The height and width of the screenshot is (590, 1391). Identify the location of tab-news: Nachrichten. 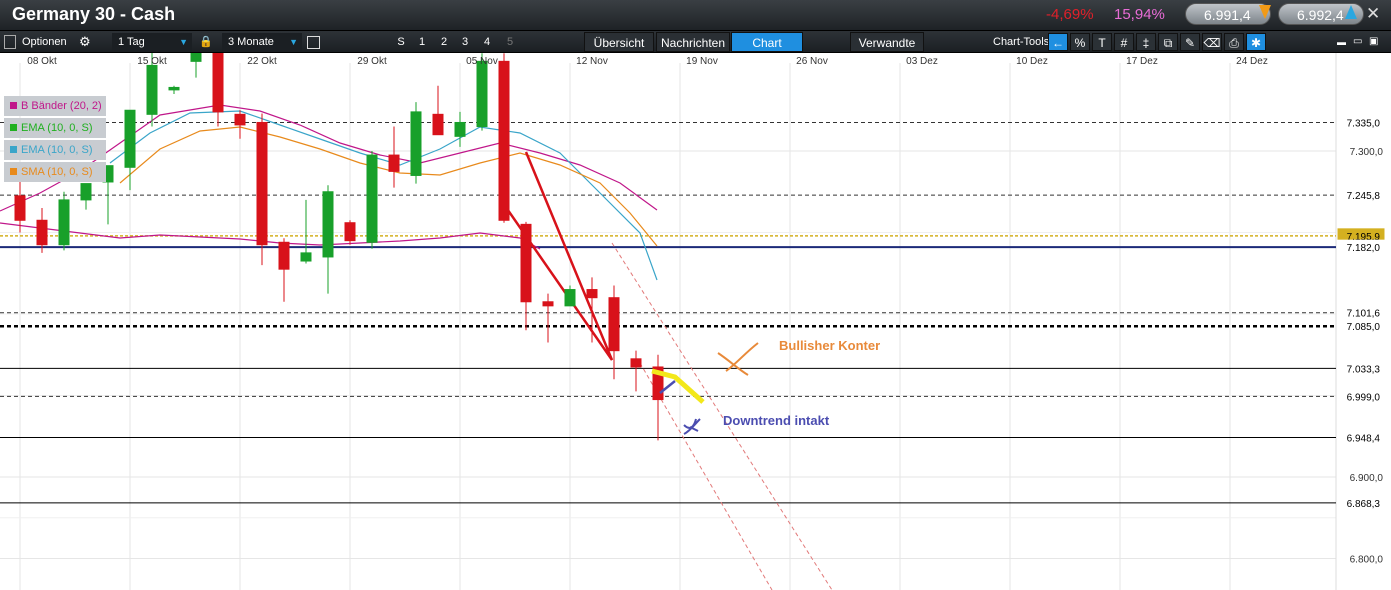
(693, 42).